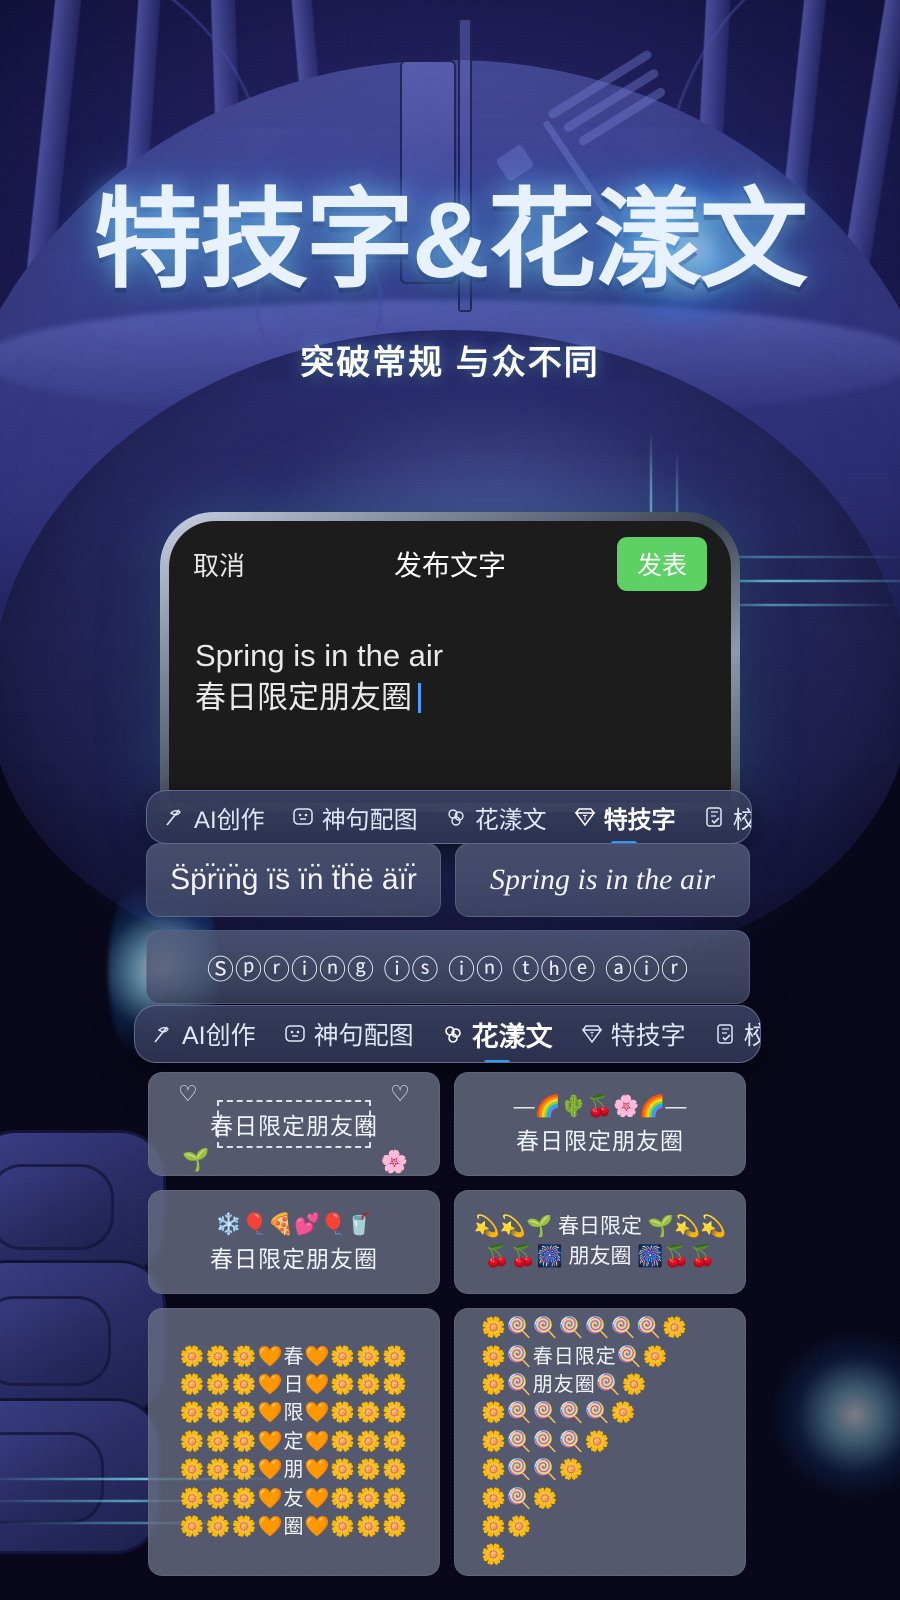  What do you see at coordinates (447, 1124) in the screenshot?
I see `flower-card-row-1: ♡ ♡ 春日限定朋友圈 🌱 🌸 —🌈🌵🍒🌸🌈— 春日限定朋友圈` at bounding box center [447, 1124].